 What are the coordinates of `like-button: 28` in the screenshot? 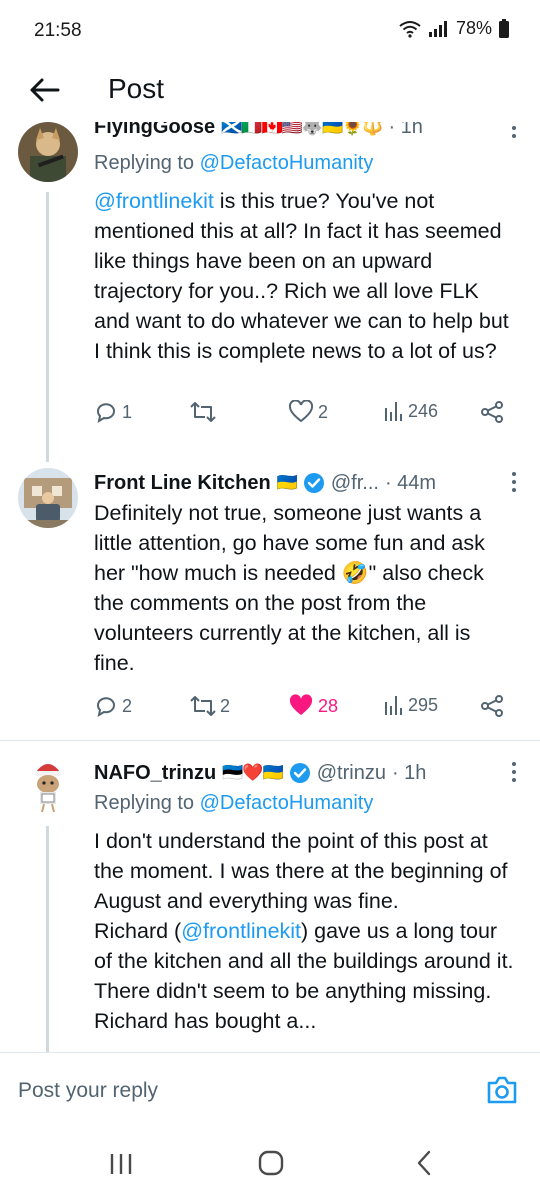 It's located at (313, 706).